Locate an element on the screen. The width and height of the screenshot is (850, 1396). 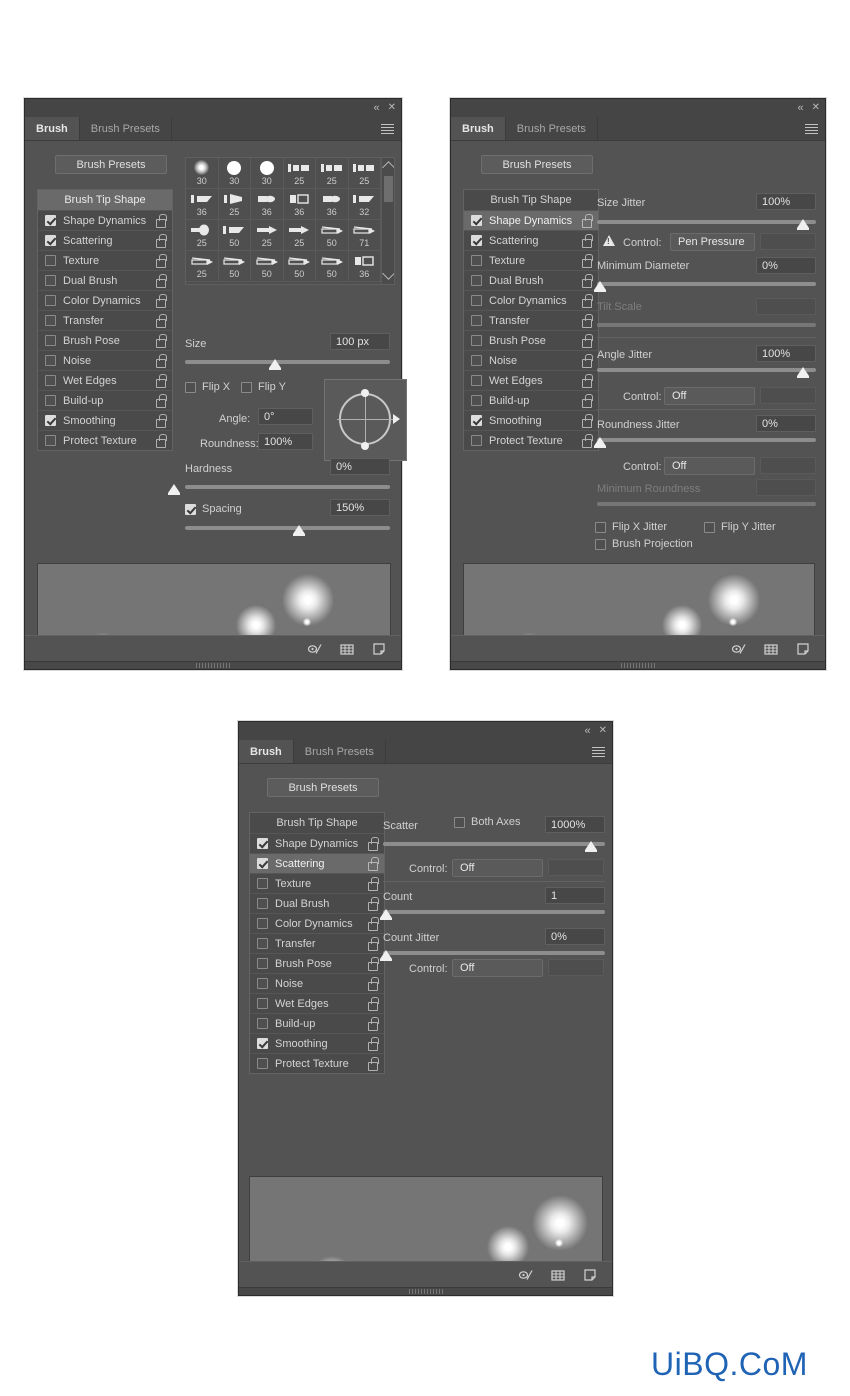
tab-brush-presets: Brush Presets is located at coordinates (126, 128).